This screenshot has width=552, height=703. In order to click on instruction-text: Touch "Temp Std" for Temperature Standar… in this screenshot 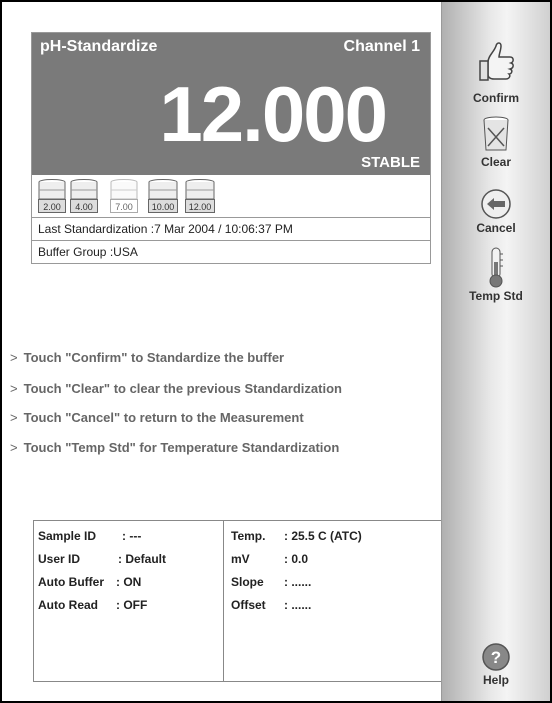, I will do `click(181, 447)`.